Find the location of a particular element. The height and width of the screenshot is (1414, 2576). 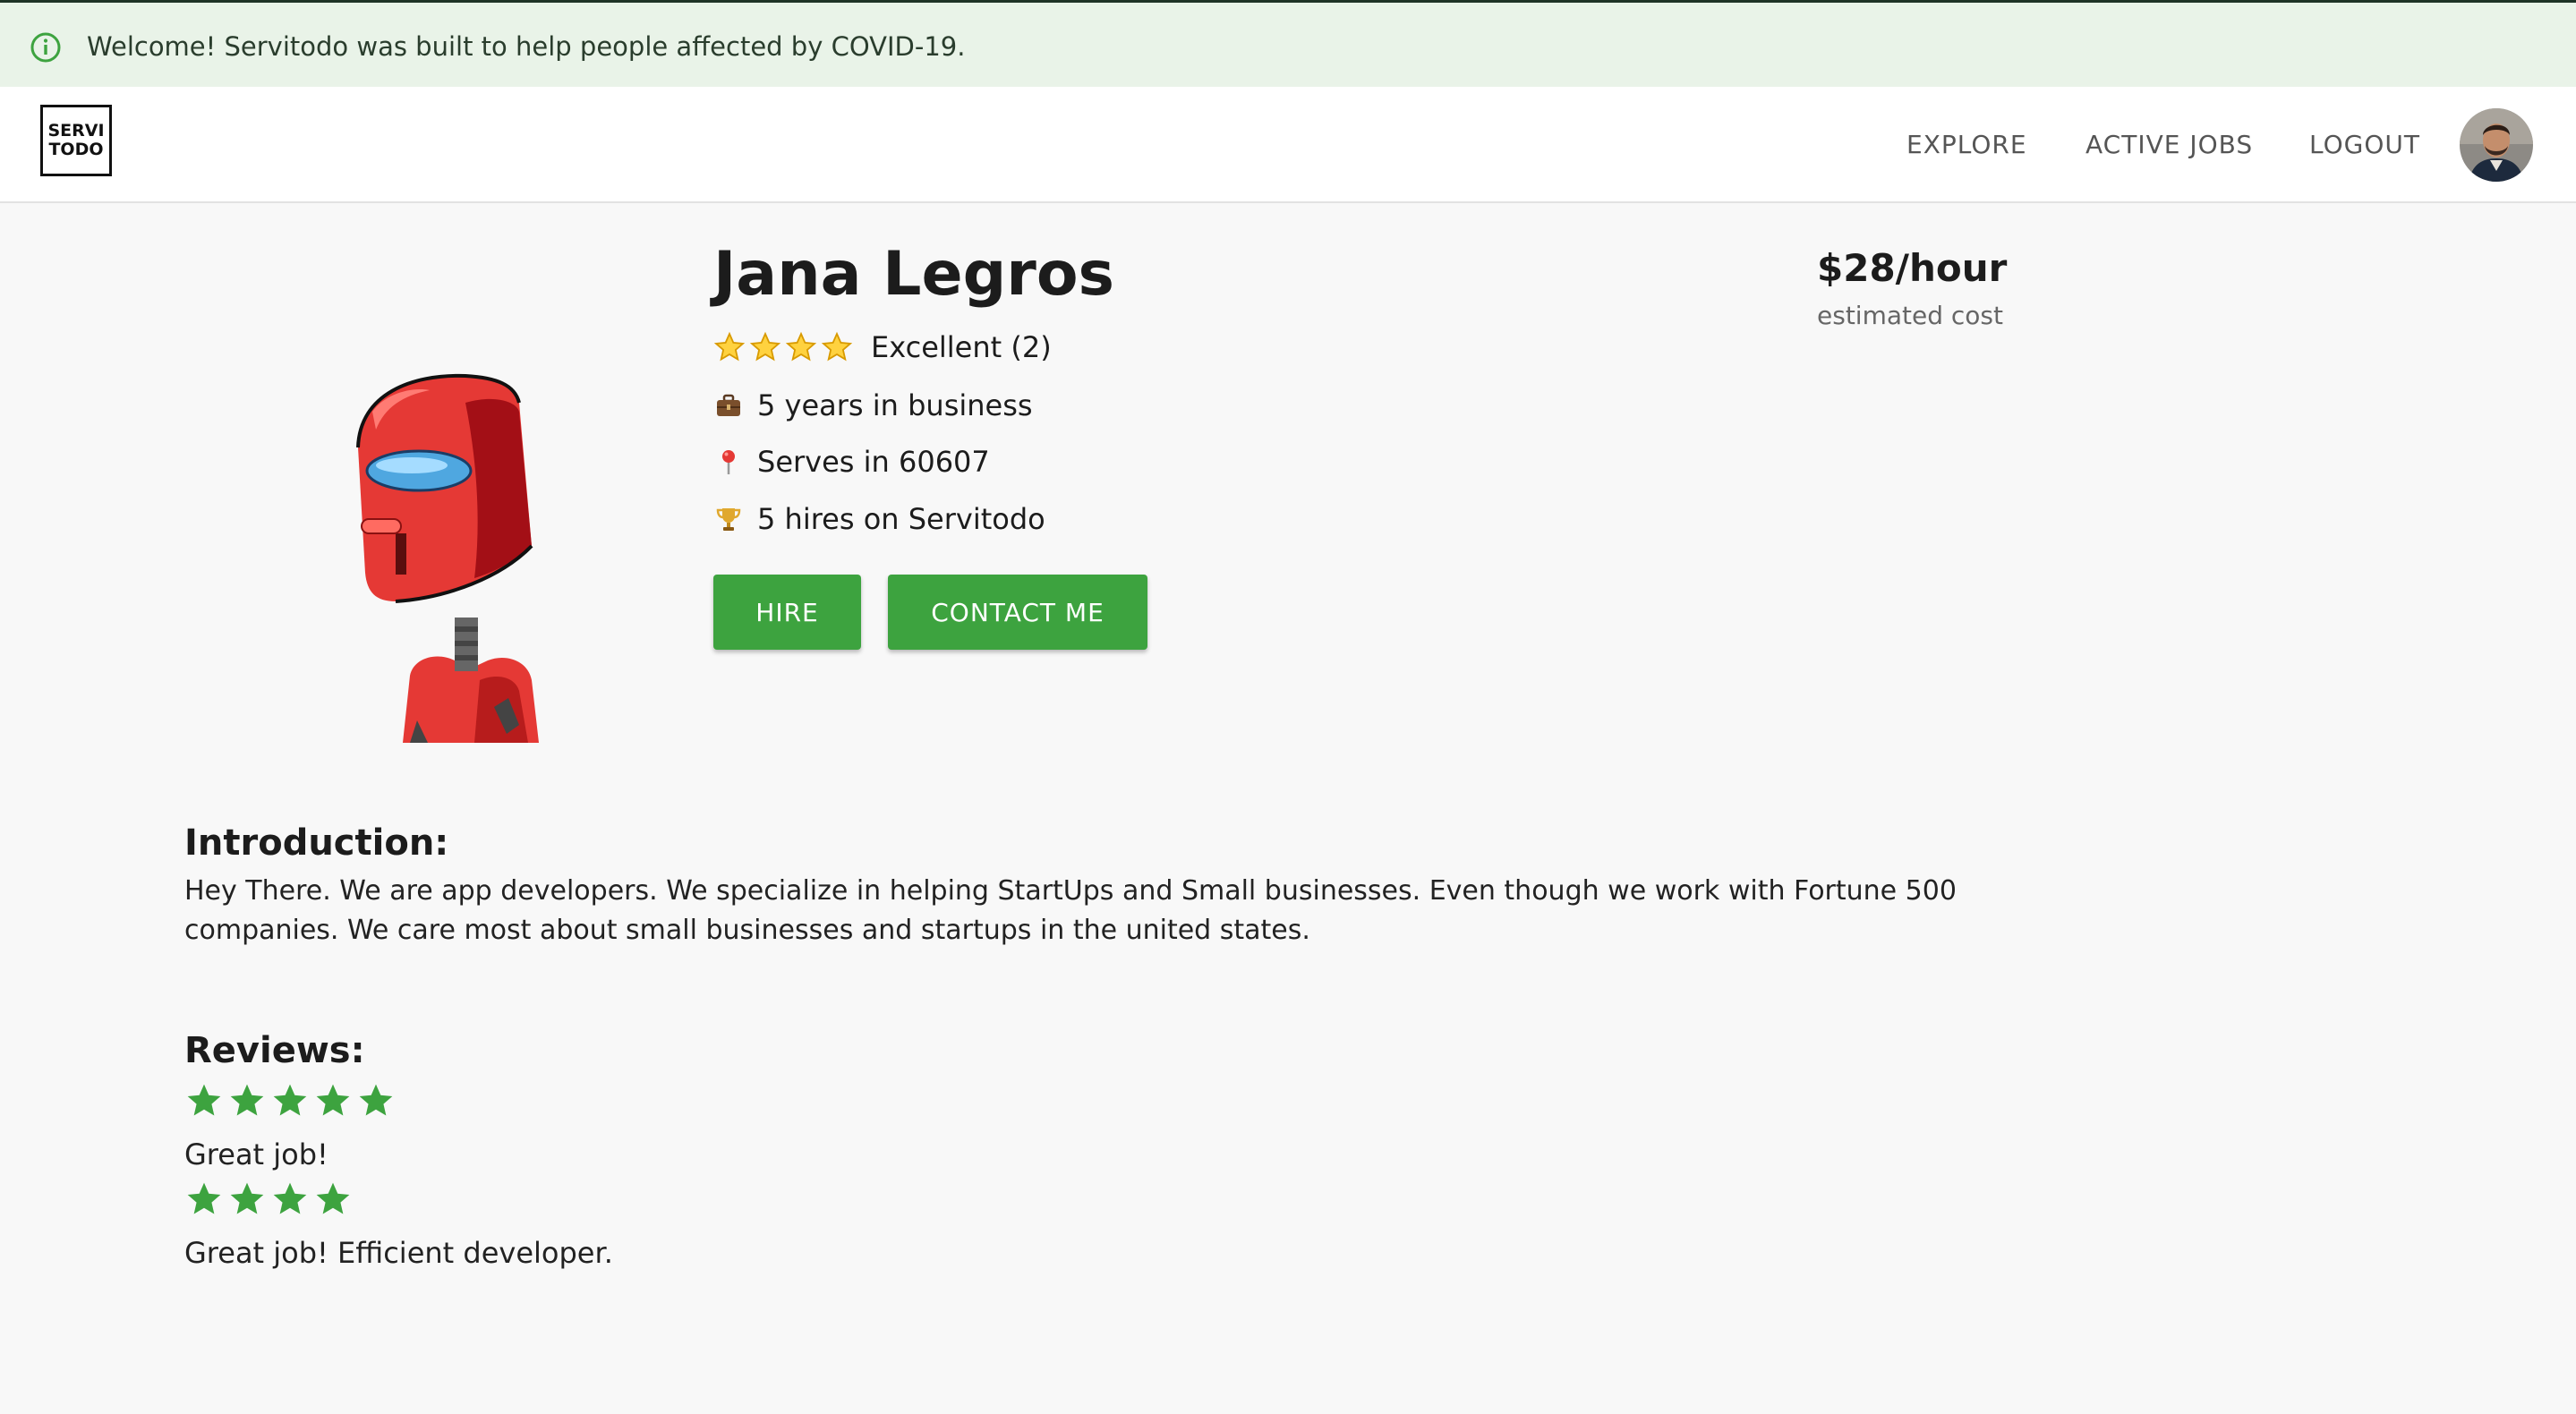

review-2-text: Great job! Efficient developer. is located at coordinates (398, 1253).